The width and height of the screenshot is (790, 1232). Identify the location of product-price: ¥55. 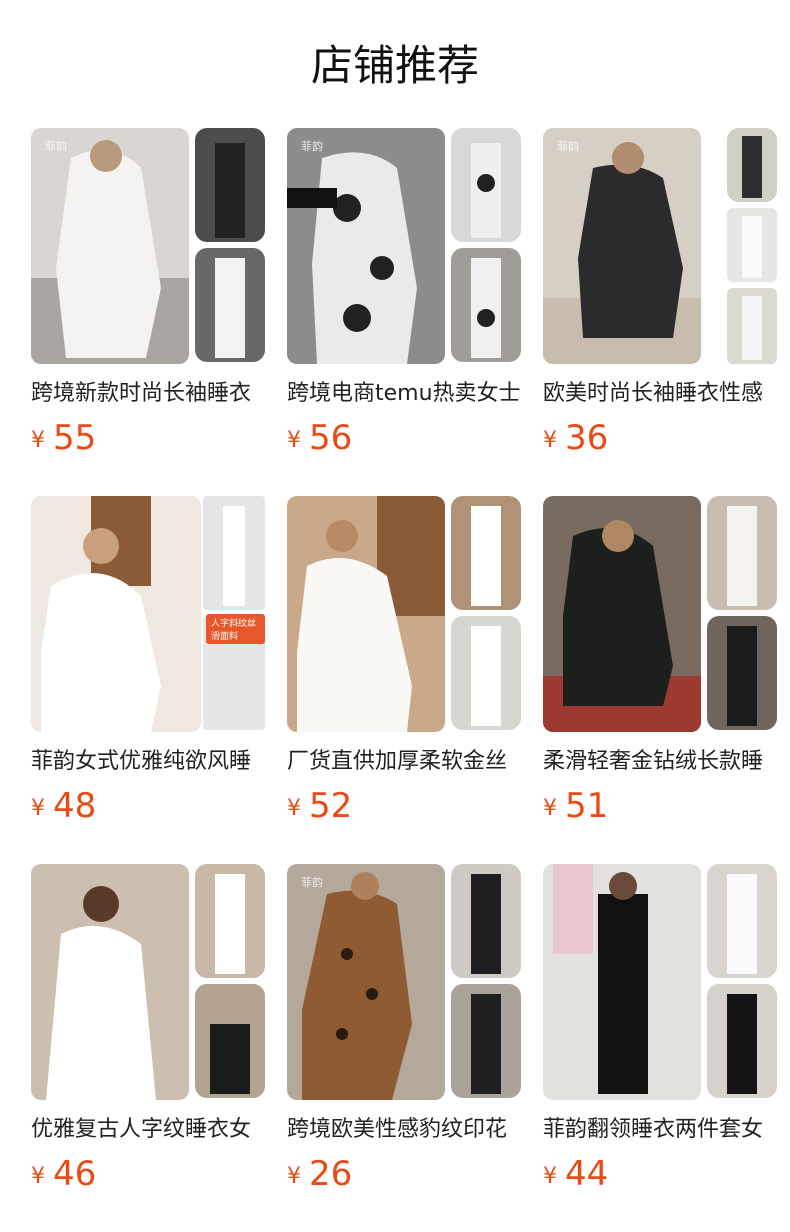
(63, 441).